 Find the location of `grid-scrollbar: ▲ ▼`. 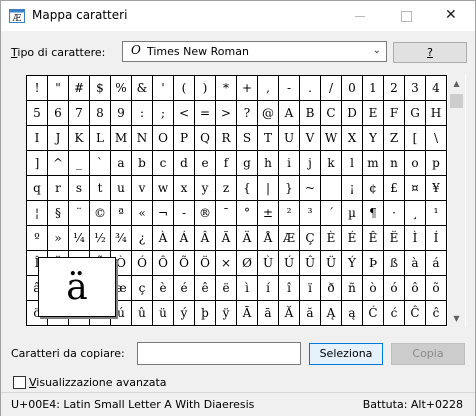

grid-scrollbar: ▲ ▼ is located at coordinates (456, 201).